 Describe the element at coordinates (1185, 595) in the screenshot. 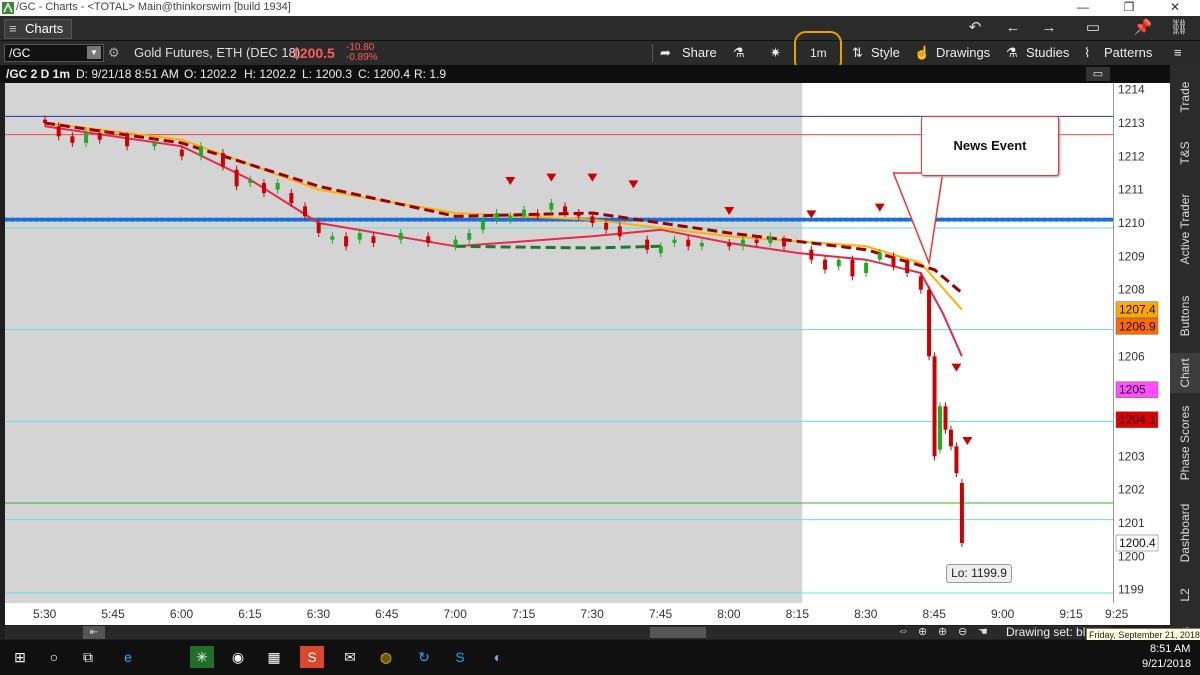

I see `side-tab-l2: L2` at that location.